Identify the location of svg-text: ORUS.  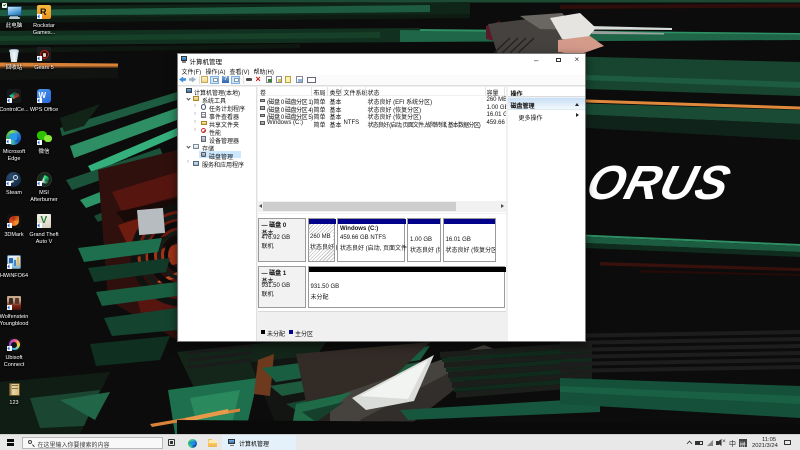
(658, 183).